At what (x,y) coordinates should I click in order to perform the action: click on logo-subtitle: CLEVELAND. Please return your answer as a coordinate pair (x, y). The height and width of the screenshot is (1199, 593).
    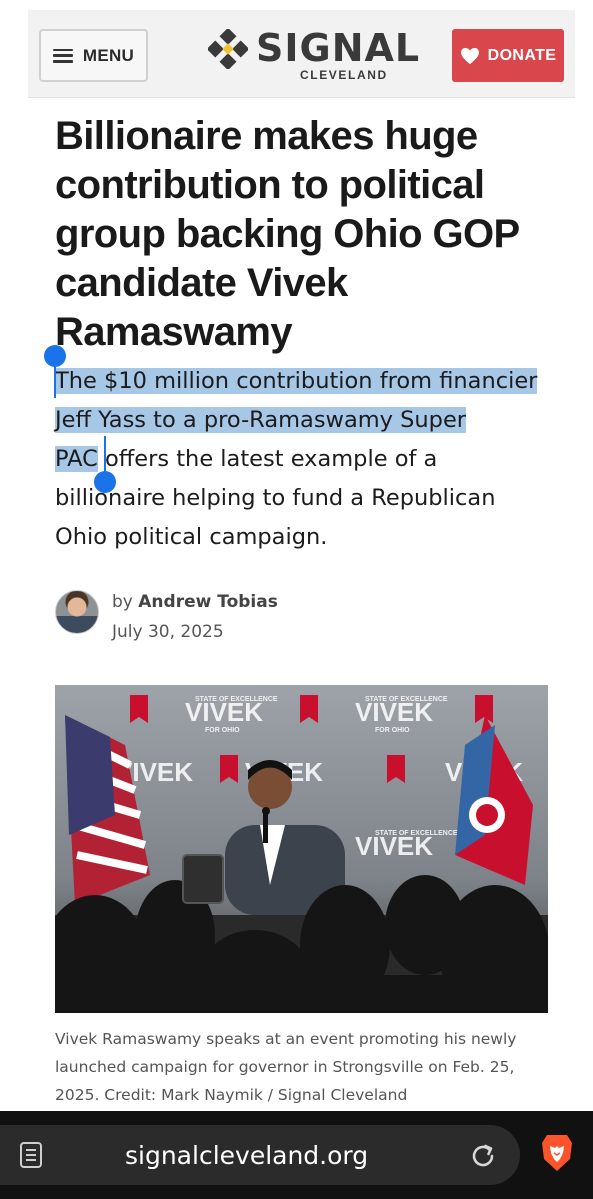
    Looking at the image, I should click on (344, 75).